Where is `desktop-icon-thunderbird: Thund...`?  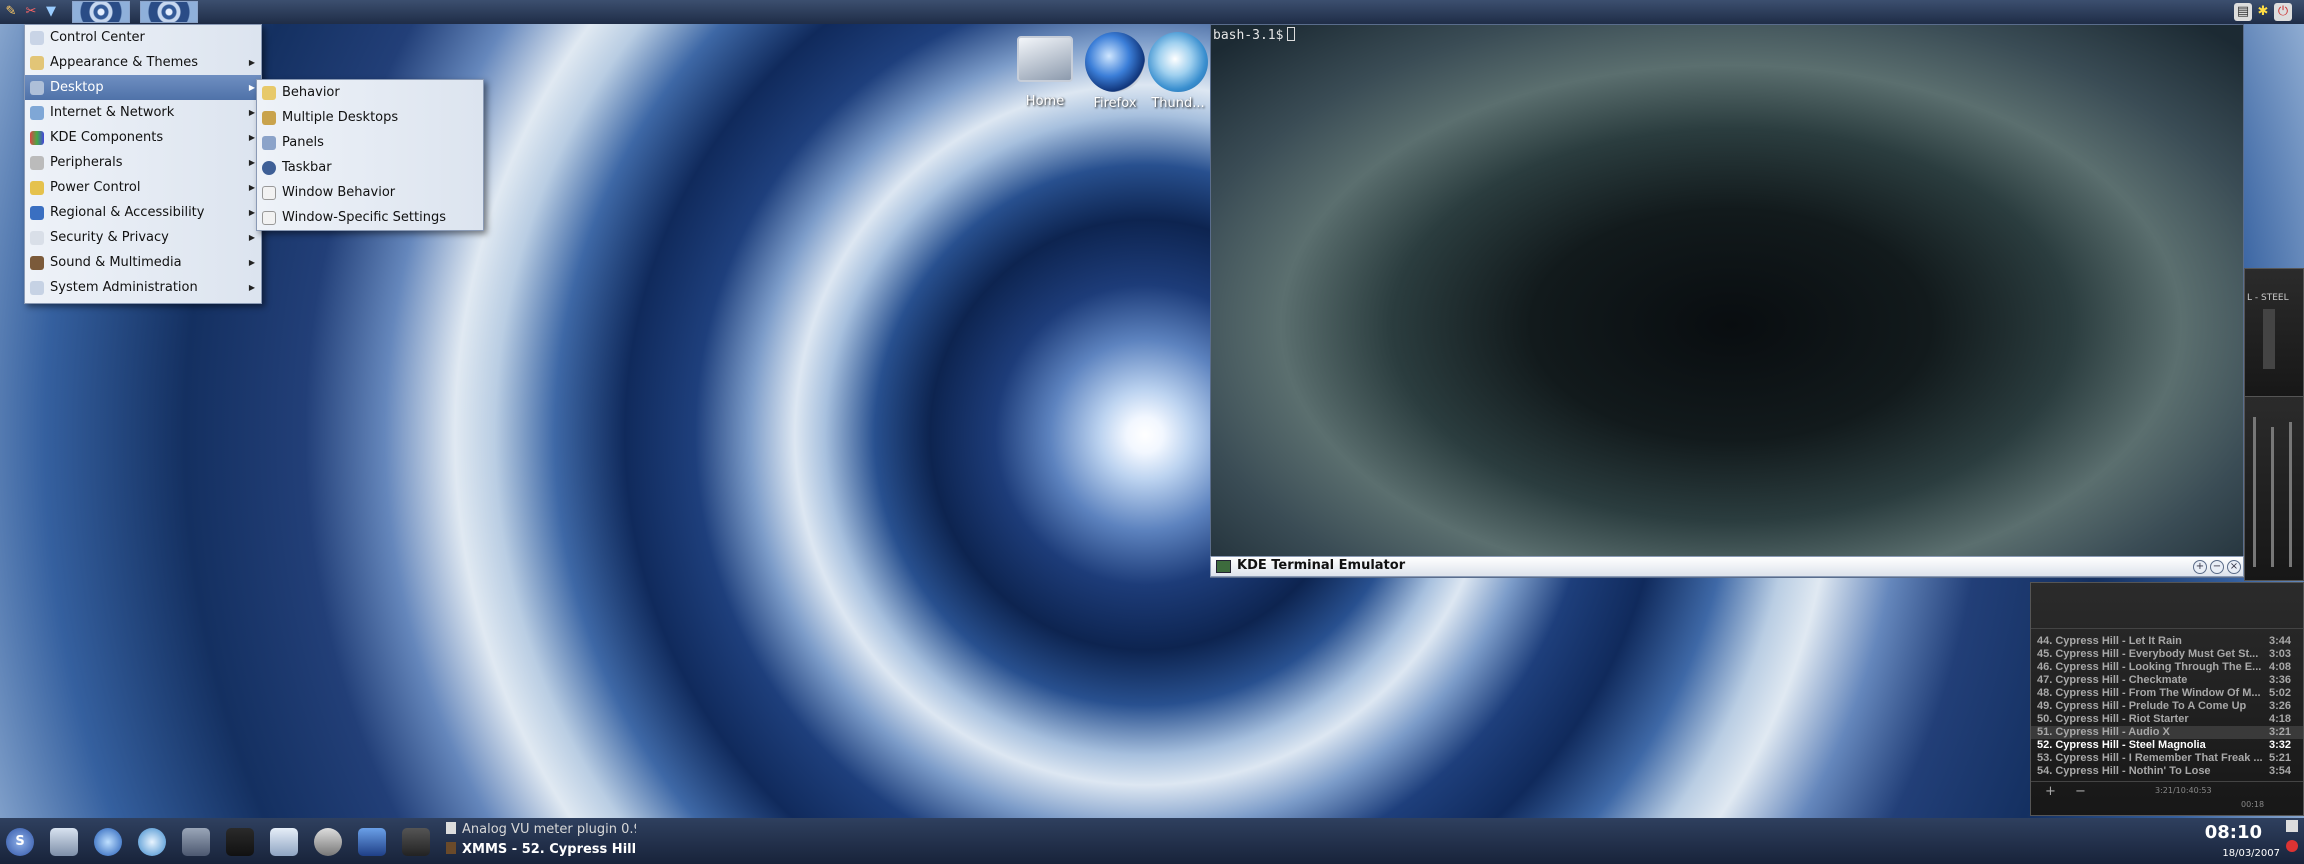
desktop-icon-thunderbird: Thund... is located at coordinates (1178, 71).